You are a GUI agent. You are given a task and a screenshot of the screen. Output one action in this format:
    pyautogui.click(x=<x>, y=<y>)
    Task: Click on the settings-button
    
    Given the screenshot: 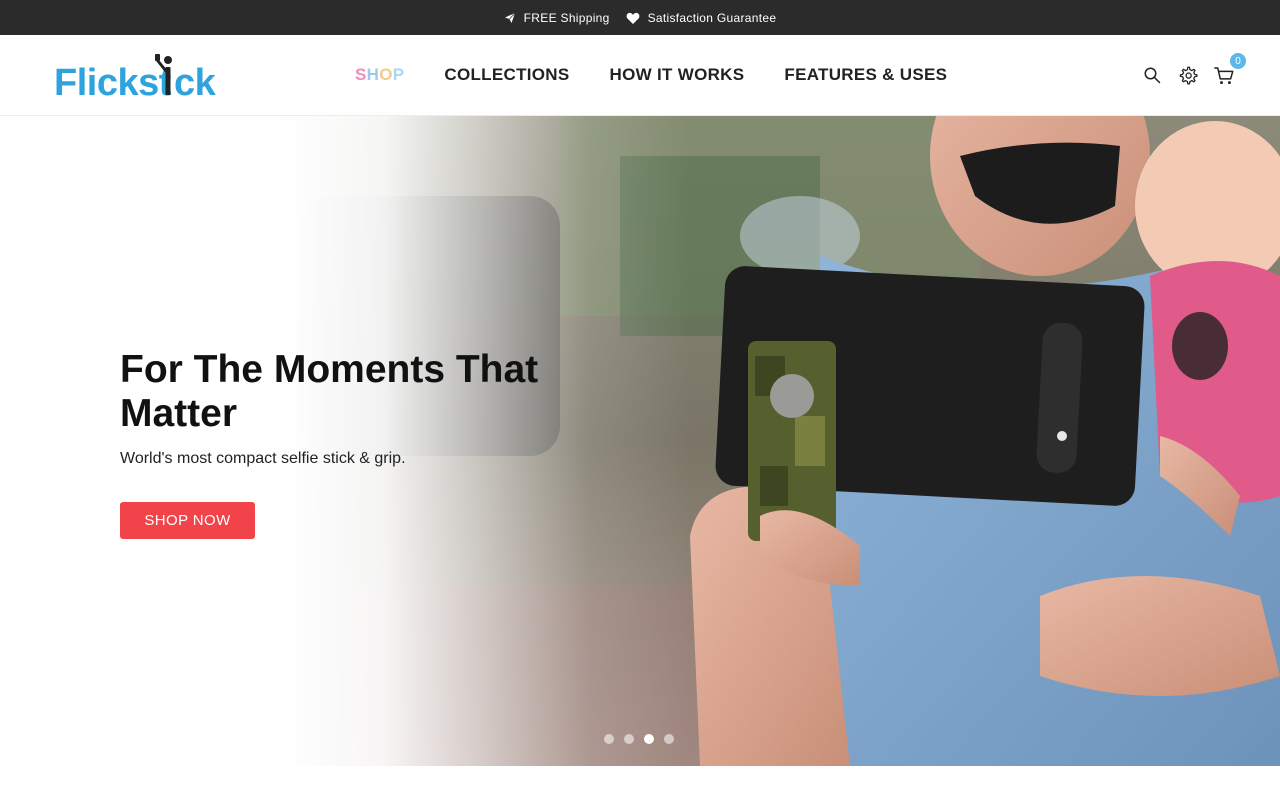 What is the action you would take?
    pyautogui.click(x=1188, y=75)
    